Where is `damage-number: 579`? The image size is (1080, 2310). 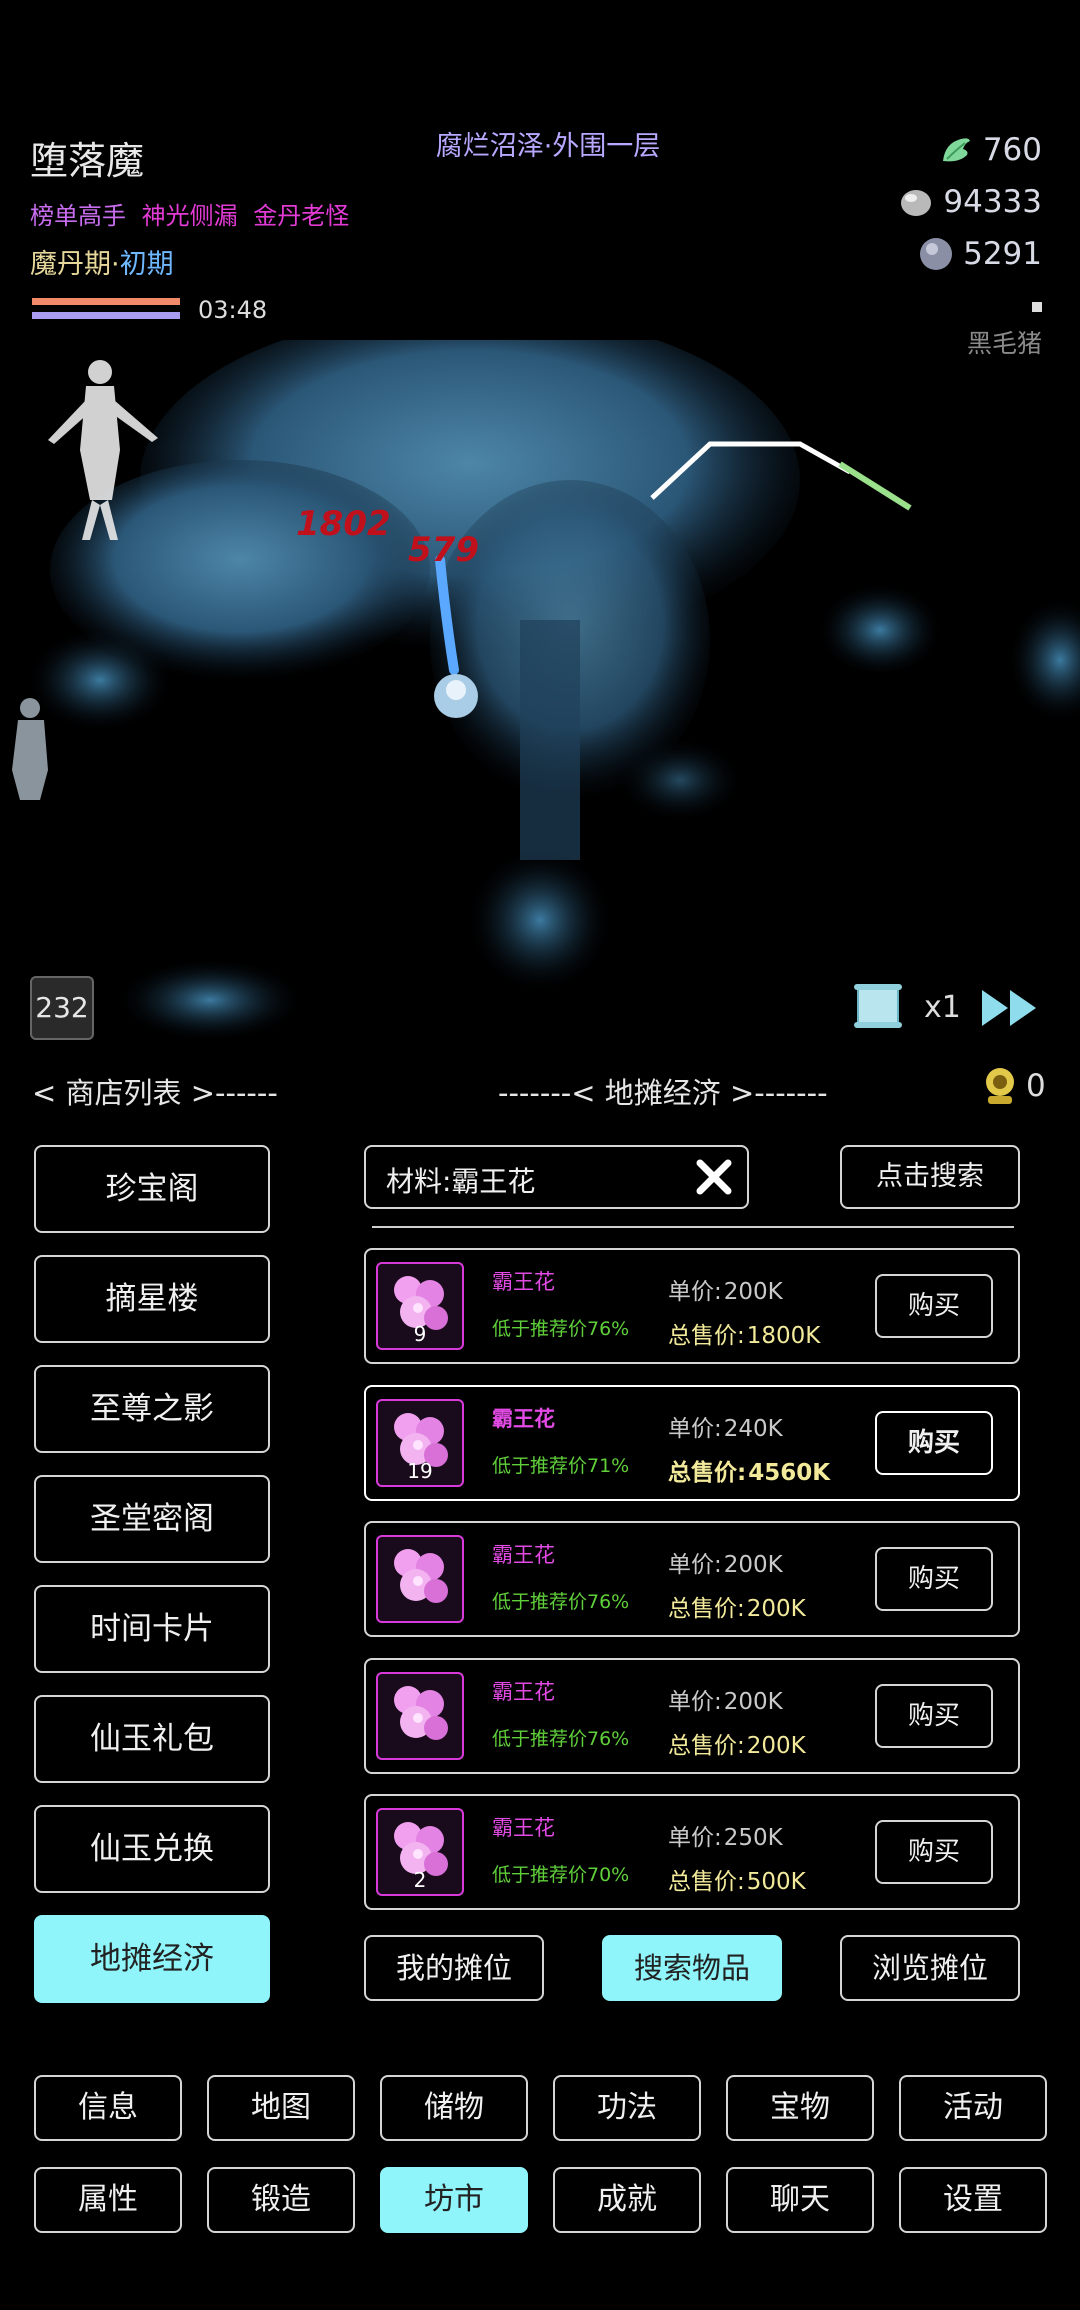 damage-number: 579 is located at coordinates (443, 550).